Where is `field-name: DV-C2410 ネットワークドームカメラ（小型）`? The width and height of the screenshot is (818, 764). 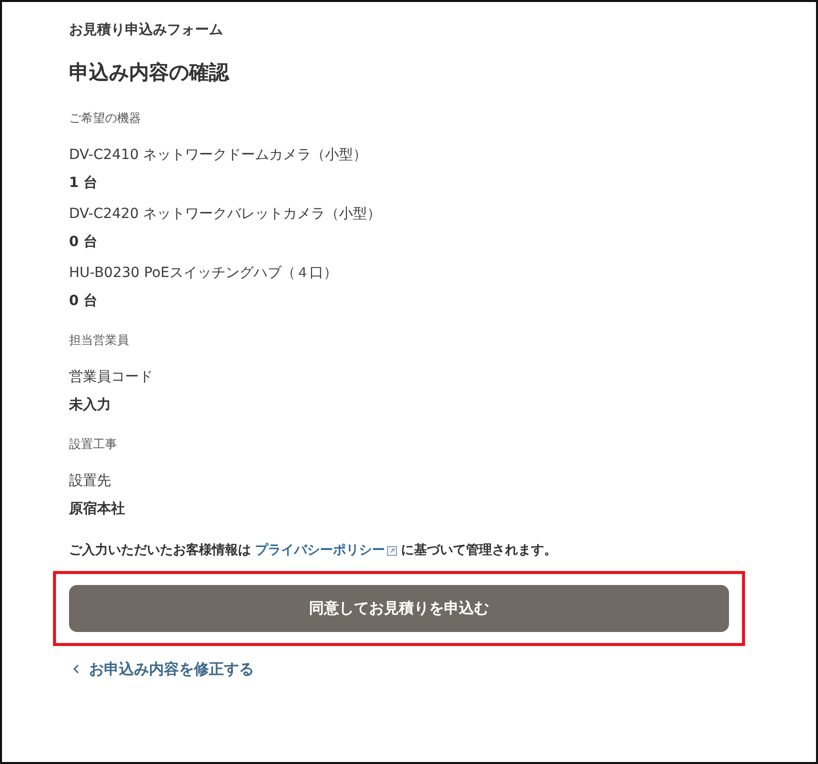
field-name: DV-C2410 ネットワークドームカメラ（小型） is located at coordinates (218, 155).